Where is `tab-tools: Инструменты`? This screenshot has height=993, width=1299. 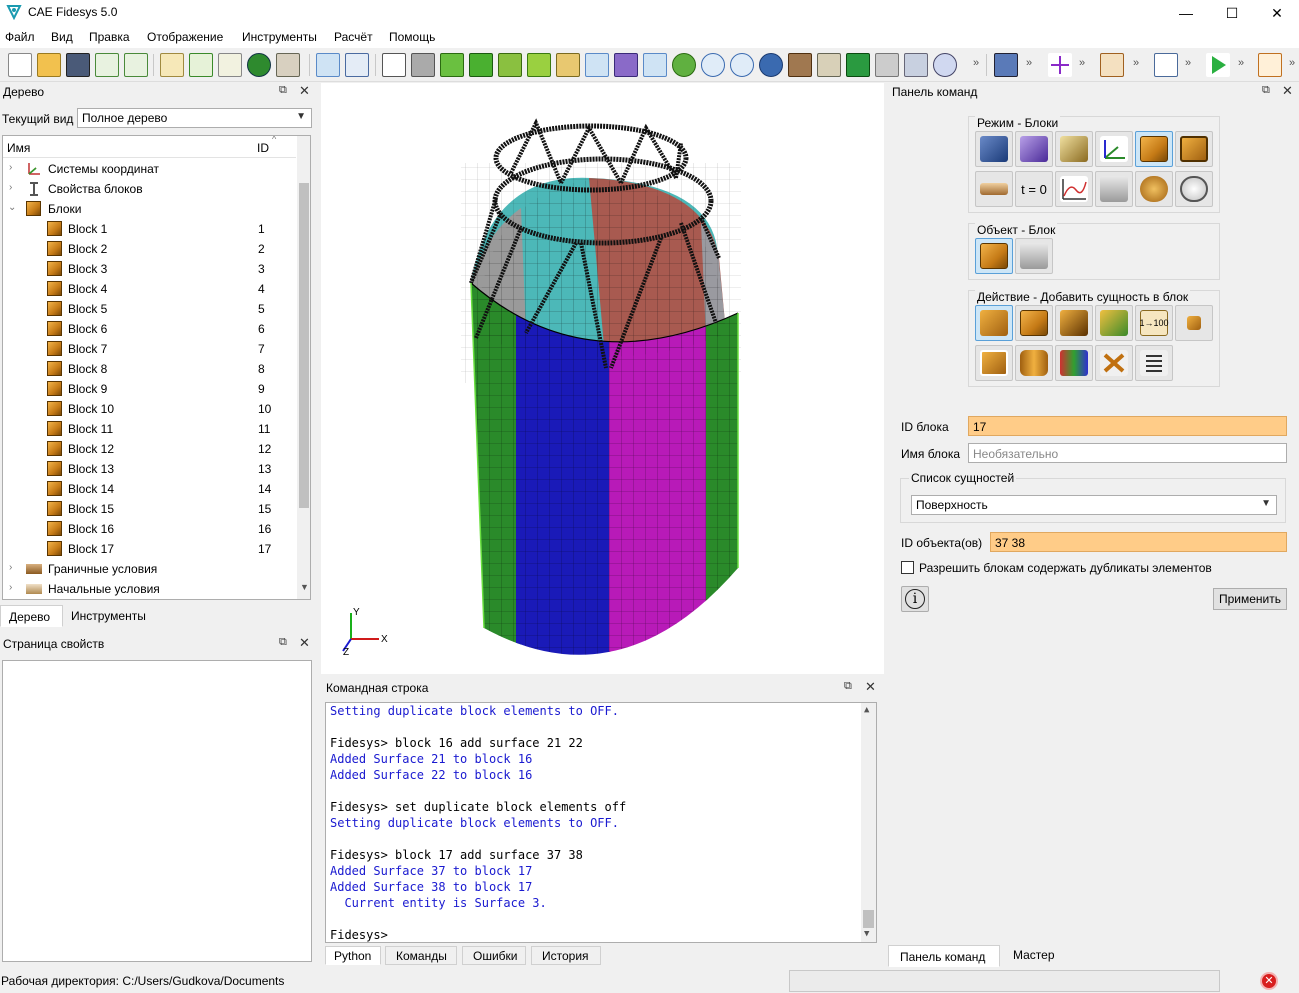 tab-tools: Инструменты is located at coordinates (113, 616).